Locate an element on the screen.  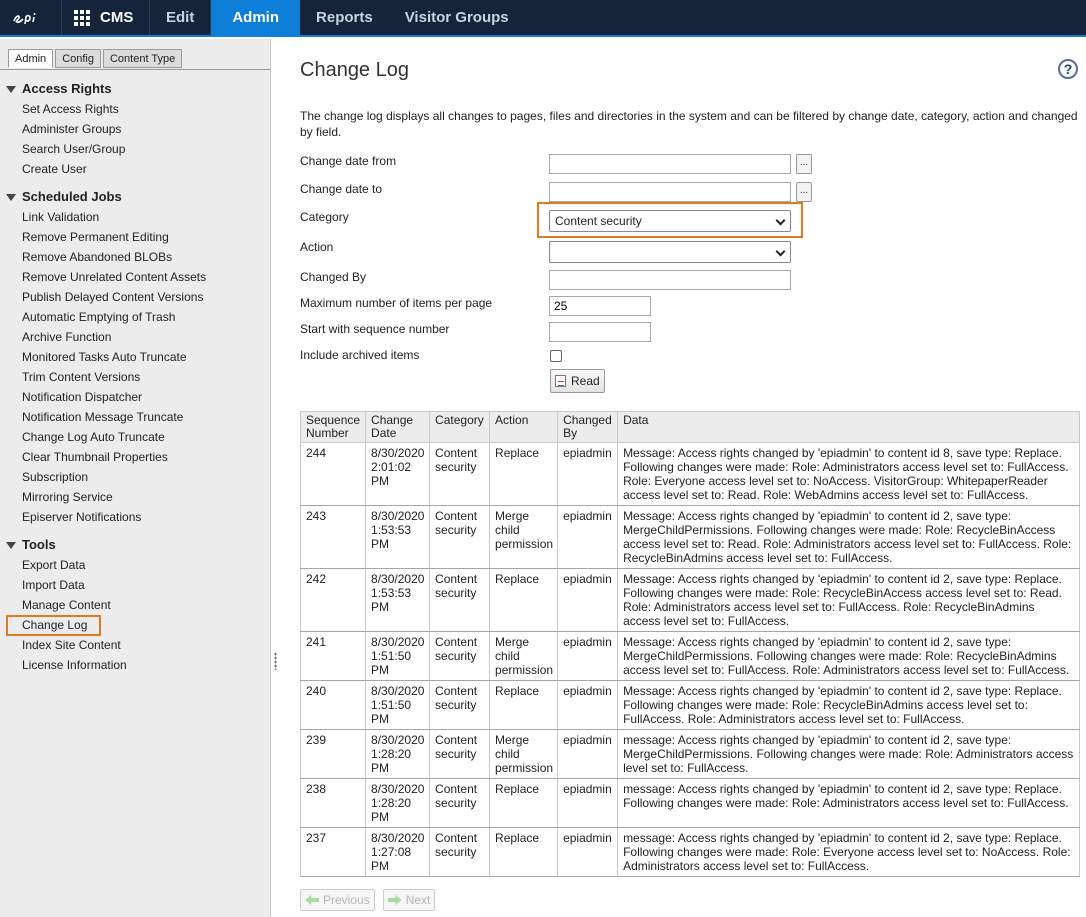
app-name: CMS is located at coordinates (117, 17).